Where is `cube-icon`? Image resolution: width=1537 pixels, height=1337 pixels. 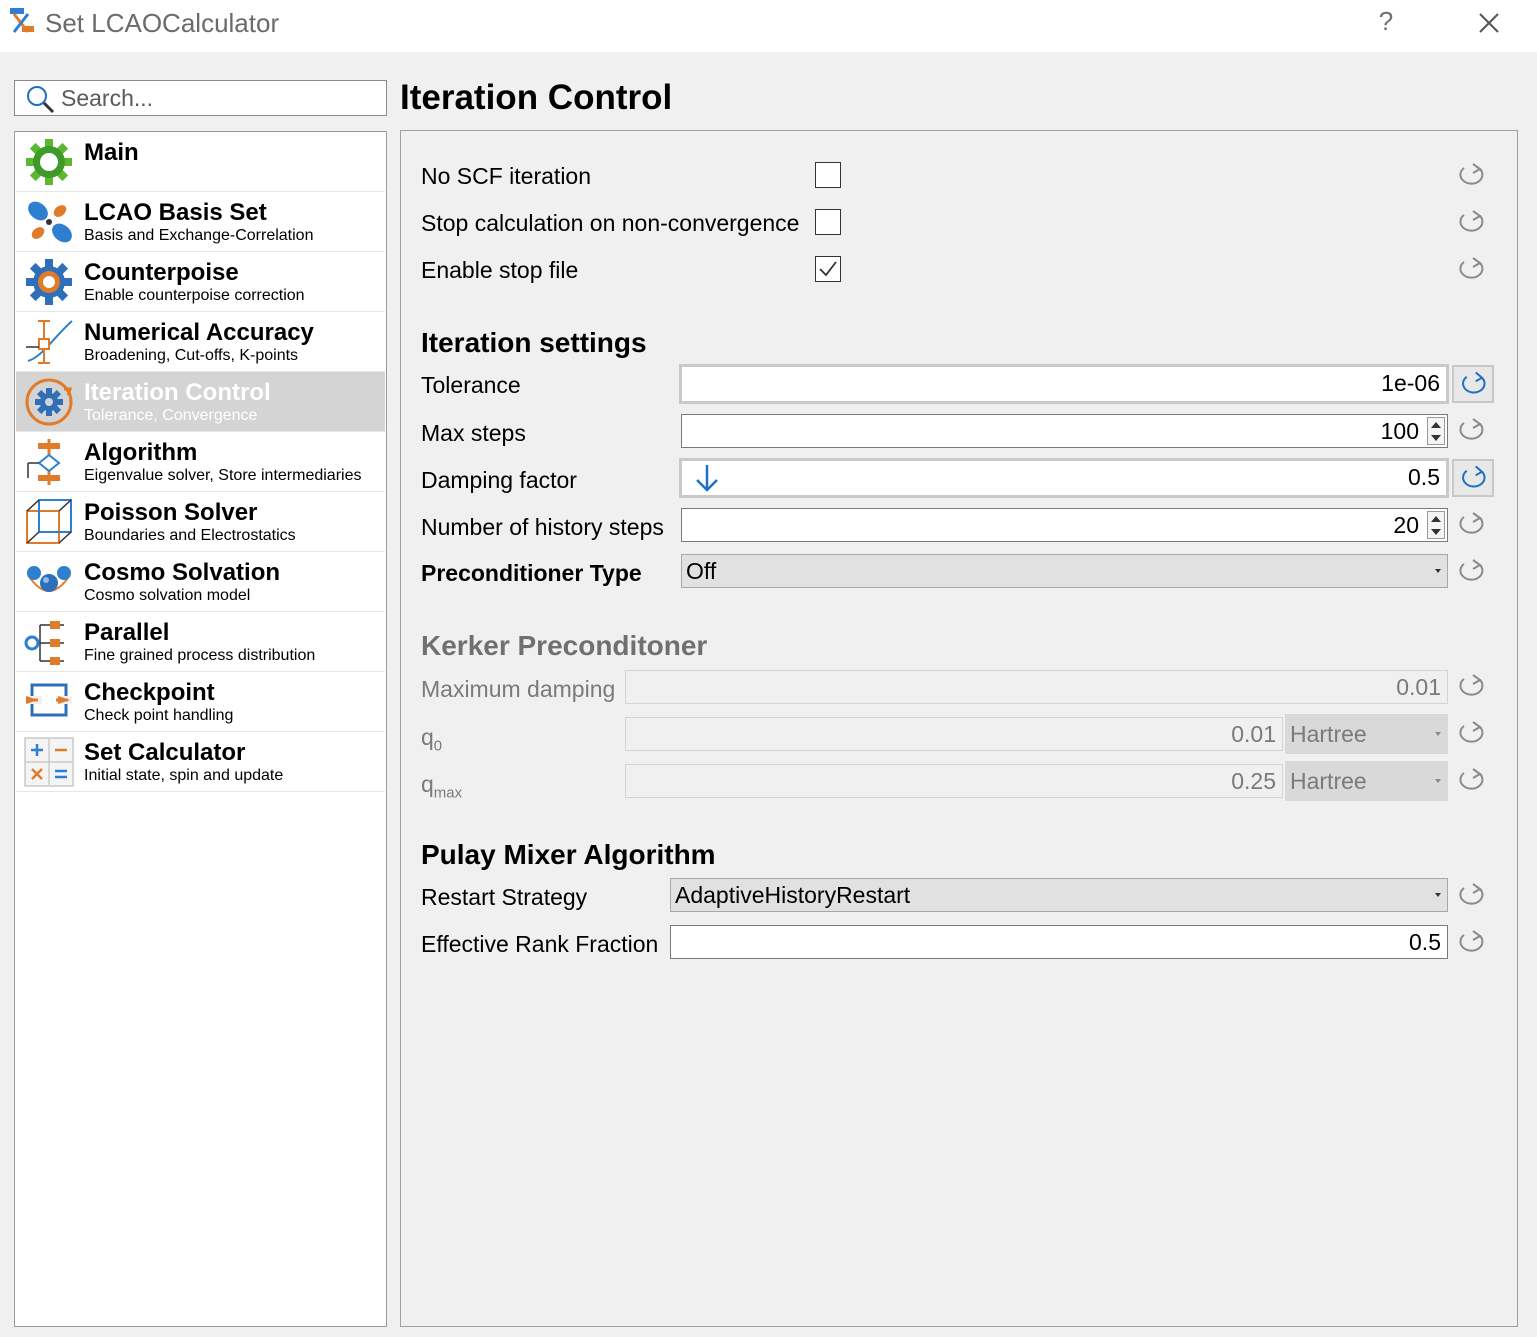
cube-icon is located at coordinates (49, 521).